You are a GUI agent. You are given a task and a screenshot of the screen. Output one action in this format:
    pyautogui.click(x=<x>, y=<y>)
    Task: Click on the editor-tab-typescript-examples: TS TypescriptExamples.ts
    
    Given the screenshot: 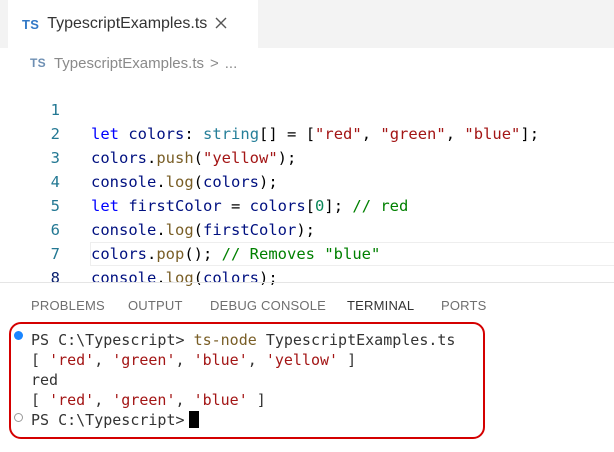 What is the action you would take?
    pyautogui.click(x=133, y=24)
    